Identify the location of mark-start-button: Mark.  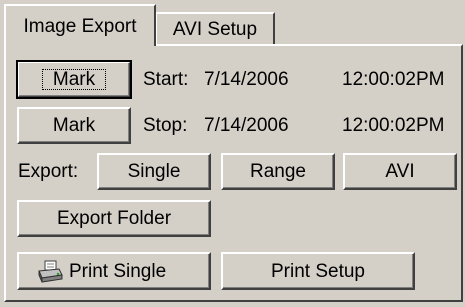
(74, 79).